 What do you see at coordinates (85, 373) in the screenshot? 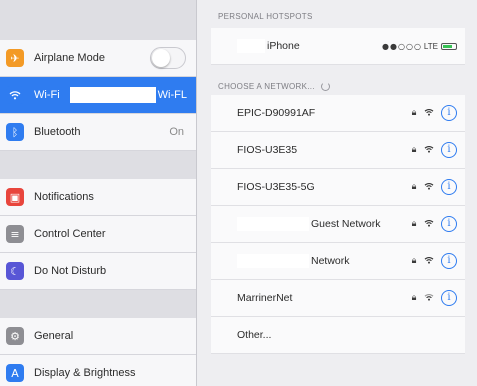
I see `sidebar-item-label: Display & Brightness` at bounding box center [85, 373].